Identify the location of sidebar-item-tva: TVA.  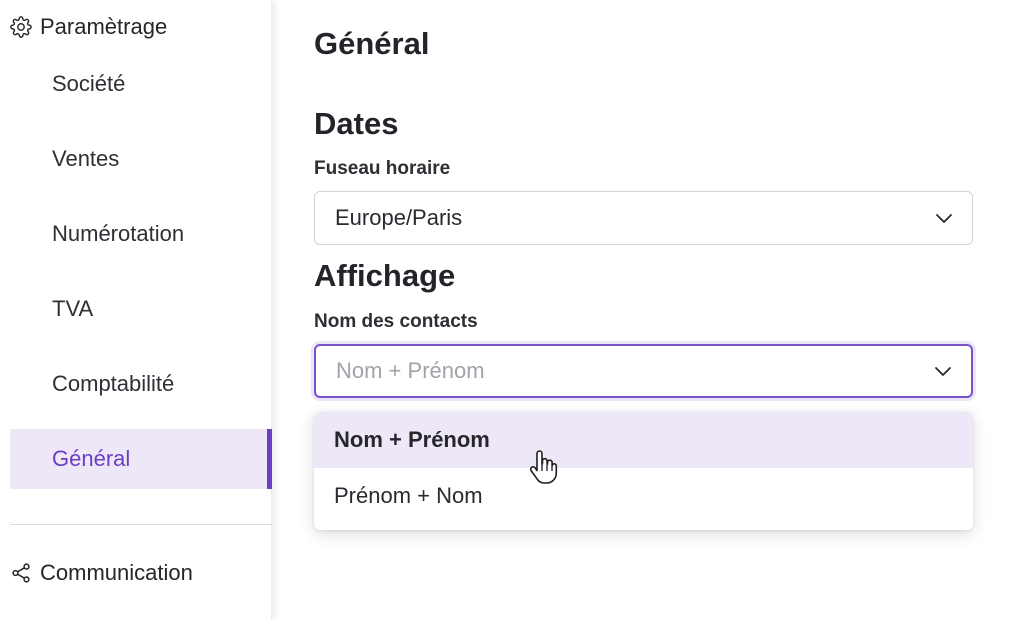
(141, 309).